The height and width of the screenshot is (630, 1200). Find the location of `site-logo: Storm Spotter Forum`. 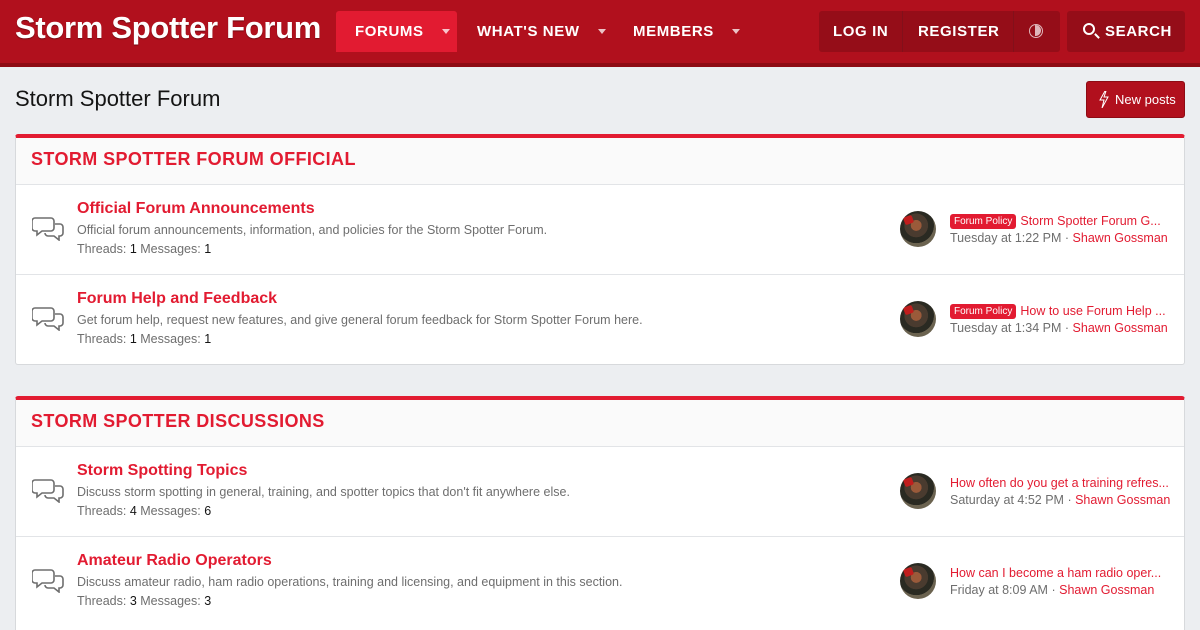

site-logo: Storm Spotter Forum is located at coordinates (168, 28).